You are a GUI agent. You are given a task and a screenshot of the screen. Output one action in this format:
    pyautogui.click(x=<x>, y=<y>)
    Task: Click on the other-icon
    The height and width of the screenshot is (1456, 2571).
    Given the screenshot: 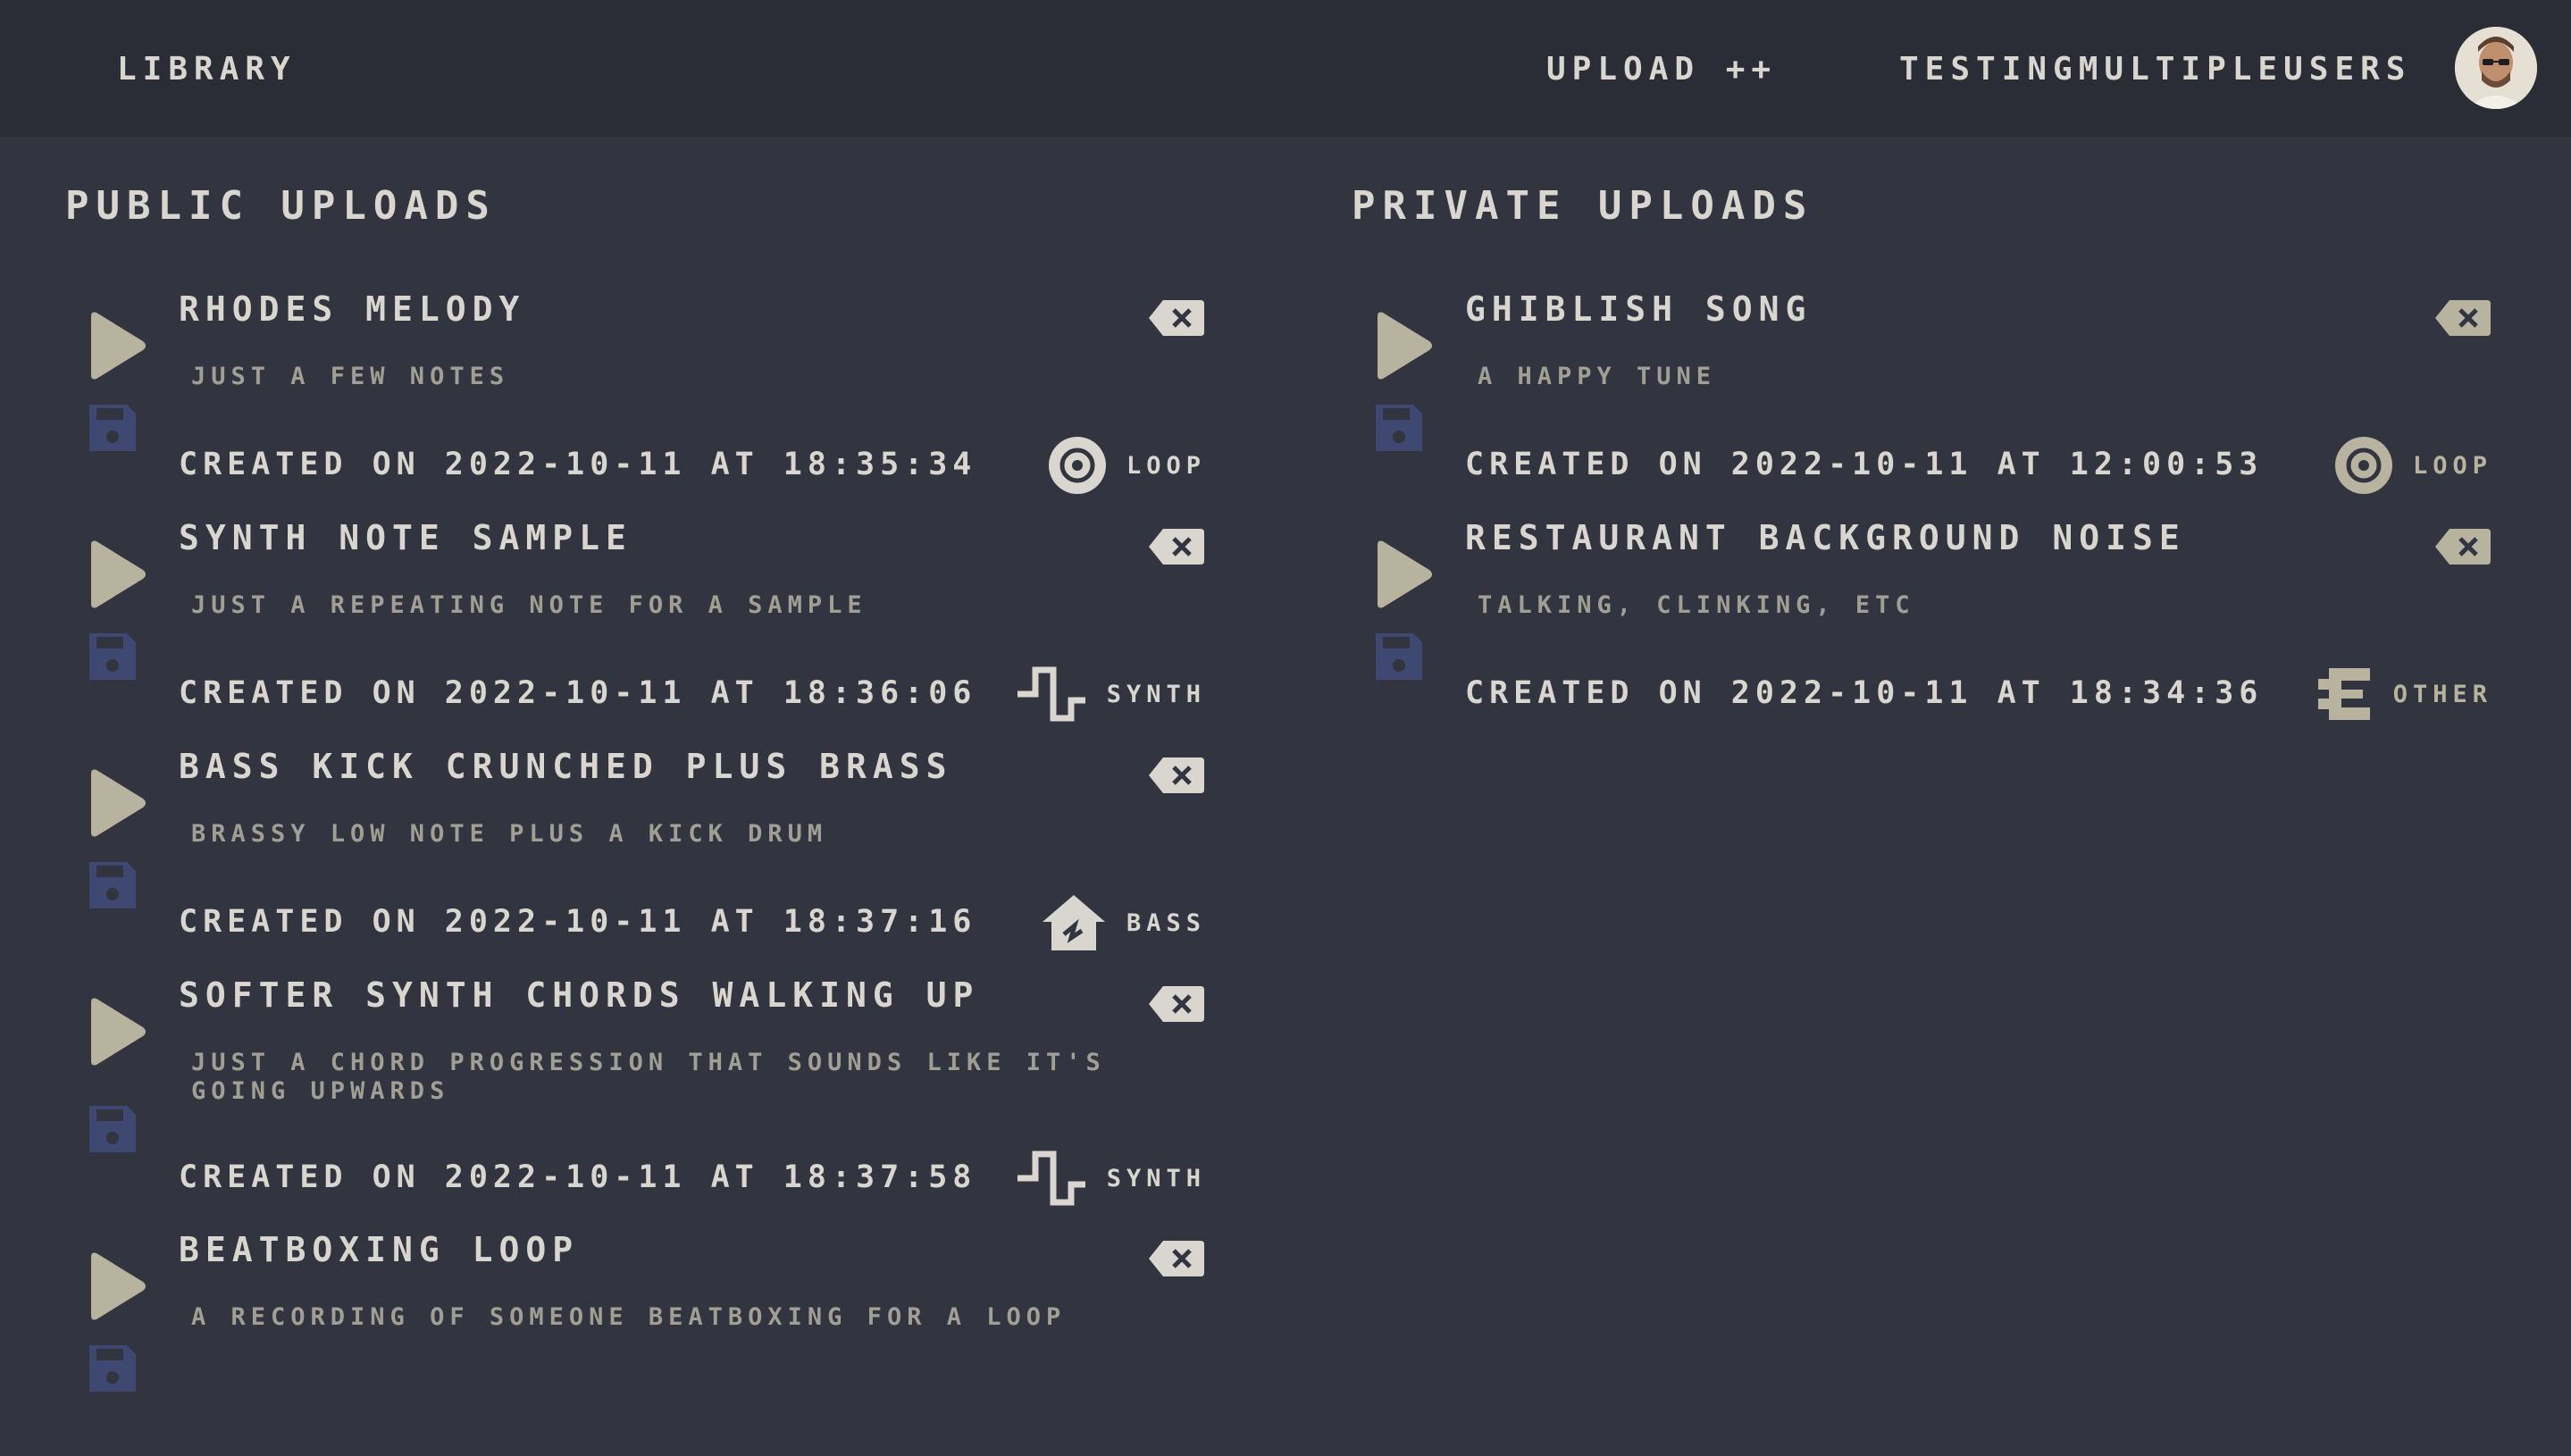 What is the action you would take?
    pyautogui.click(x=2343, y=694)
    